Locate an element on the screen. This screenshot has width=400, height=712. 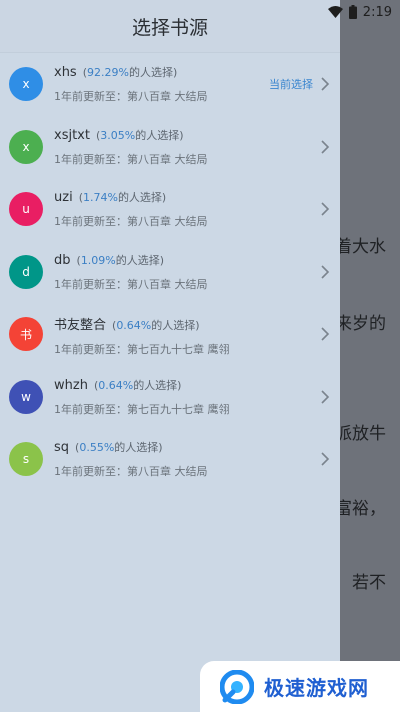
source-percent: (92.29%的人选择) is located at coordinates (130, 72).